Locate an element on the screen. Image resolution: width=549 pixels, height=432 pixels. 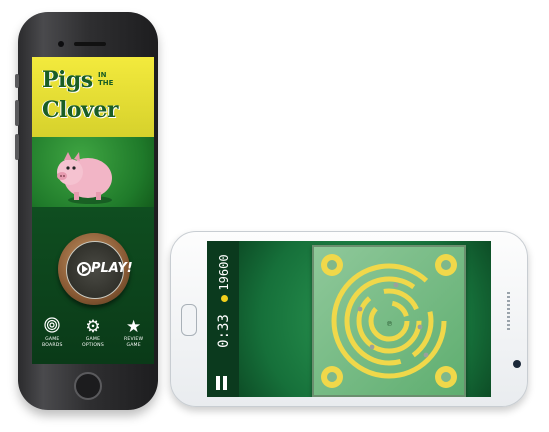
gear-icon: ⚙ is located at coordinates (93, 327).